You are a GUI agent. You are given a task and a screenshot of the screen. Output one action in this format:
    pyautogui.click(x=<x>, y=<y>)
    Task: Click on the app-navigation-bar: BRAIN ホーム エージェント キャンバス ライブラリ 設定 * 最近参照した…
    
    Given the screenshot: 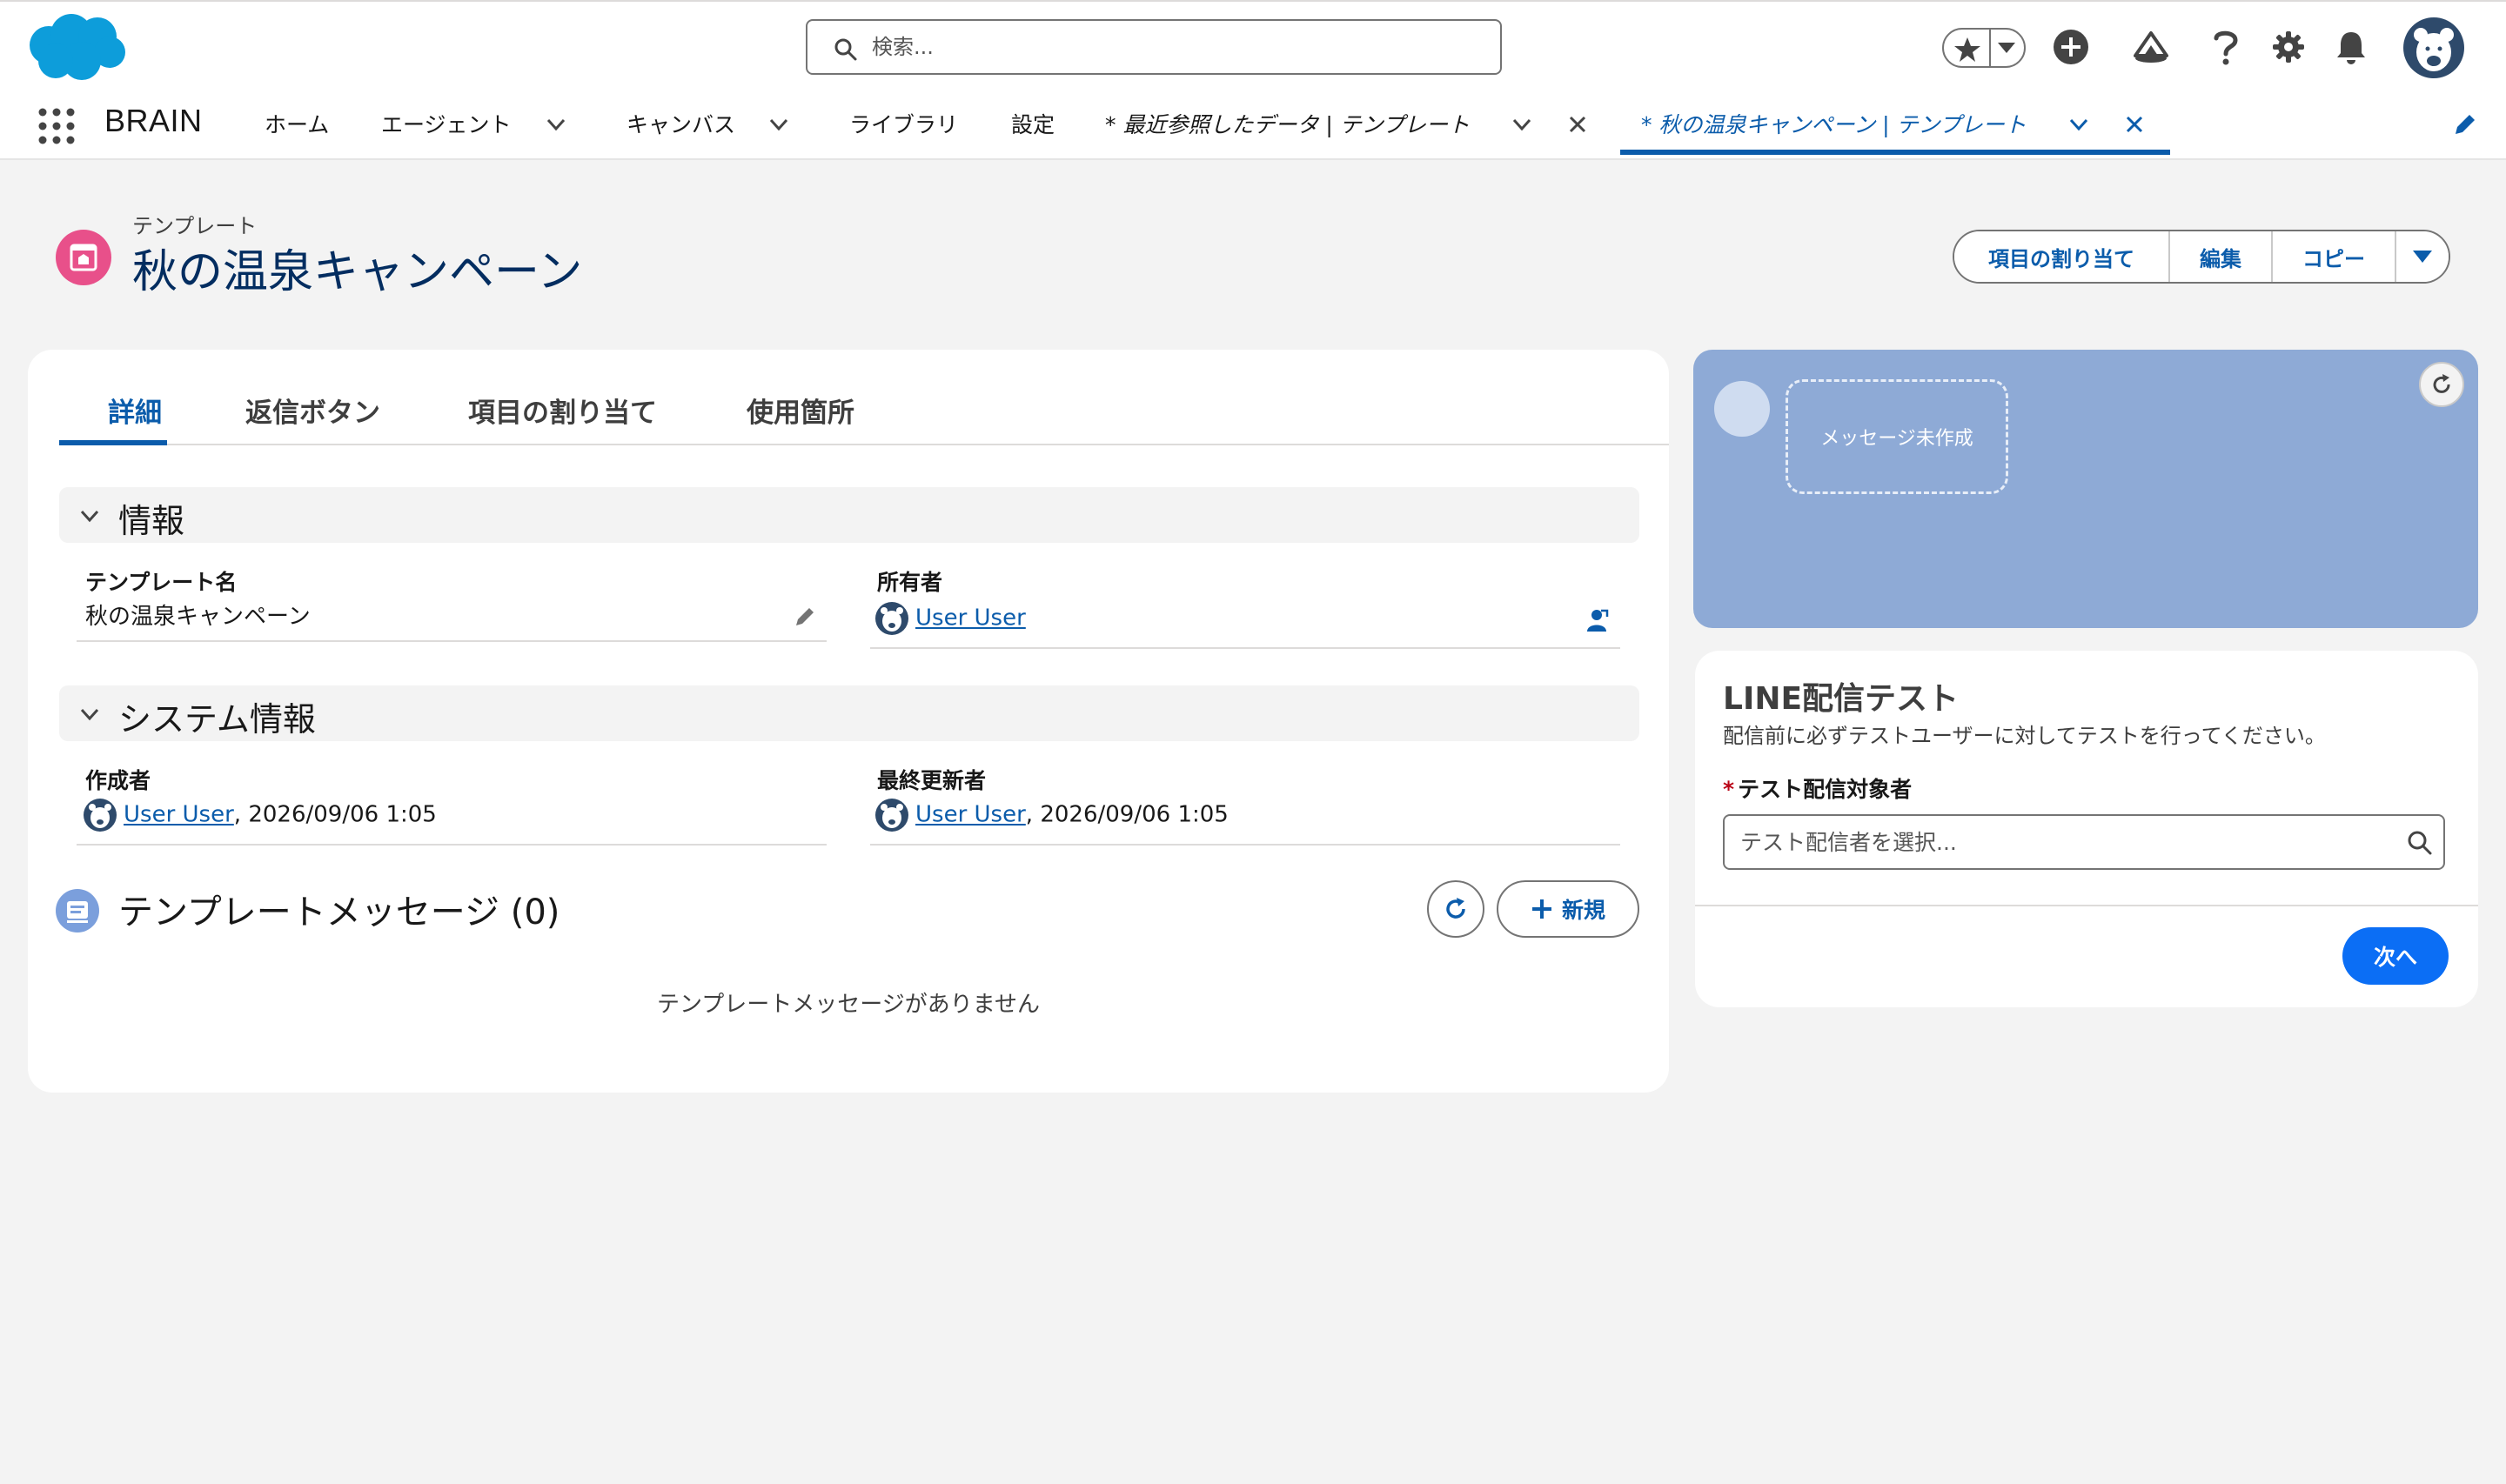 What is the action you would take?
    pyautogui.click(x=1253, y=125)
    